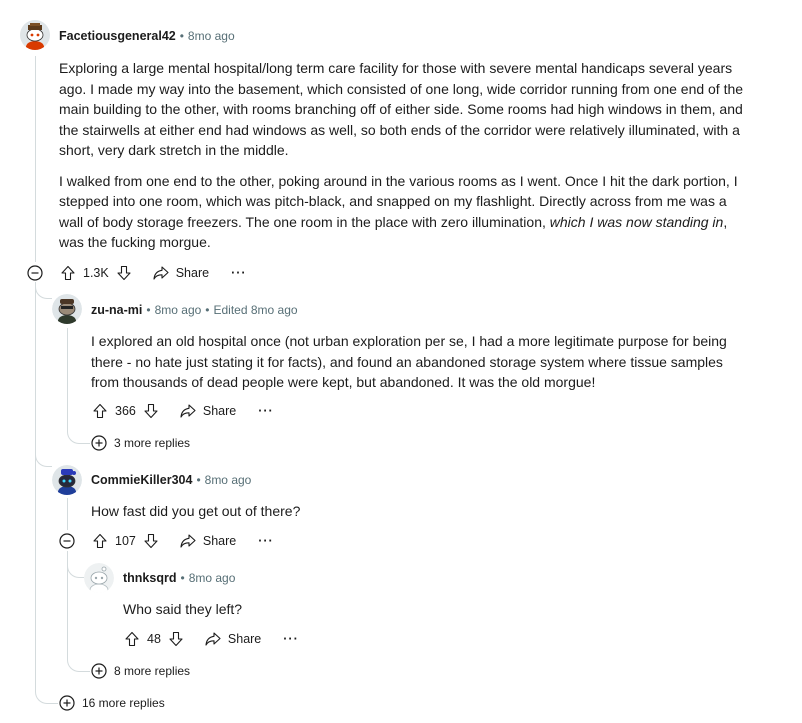 The width and height of the screenshot is (802, 723). I want to click on more-replies-button: 16 more replies, so click(112, 703).